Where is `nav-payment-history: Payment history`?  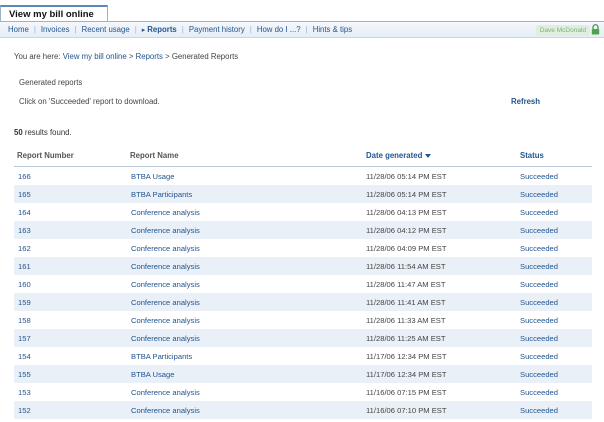
nav-payment-history: Payment history is located at coordinates (217, 30).